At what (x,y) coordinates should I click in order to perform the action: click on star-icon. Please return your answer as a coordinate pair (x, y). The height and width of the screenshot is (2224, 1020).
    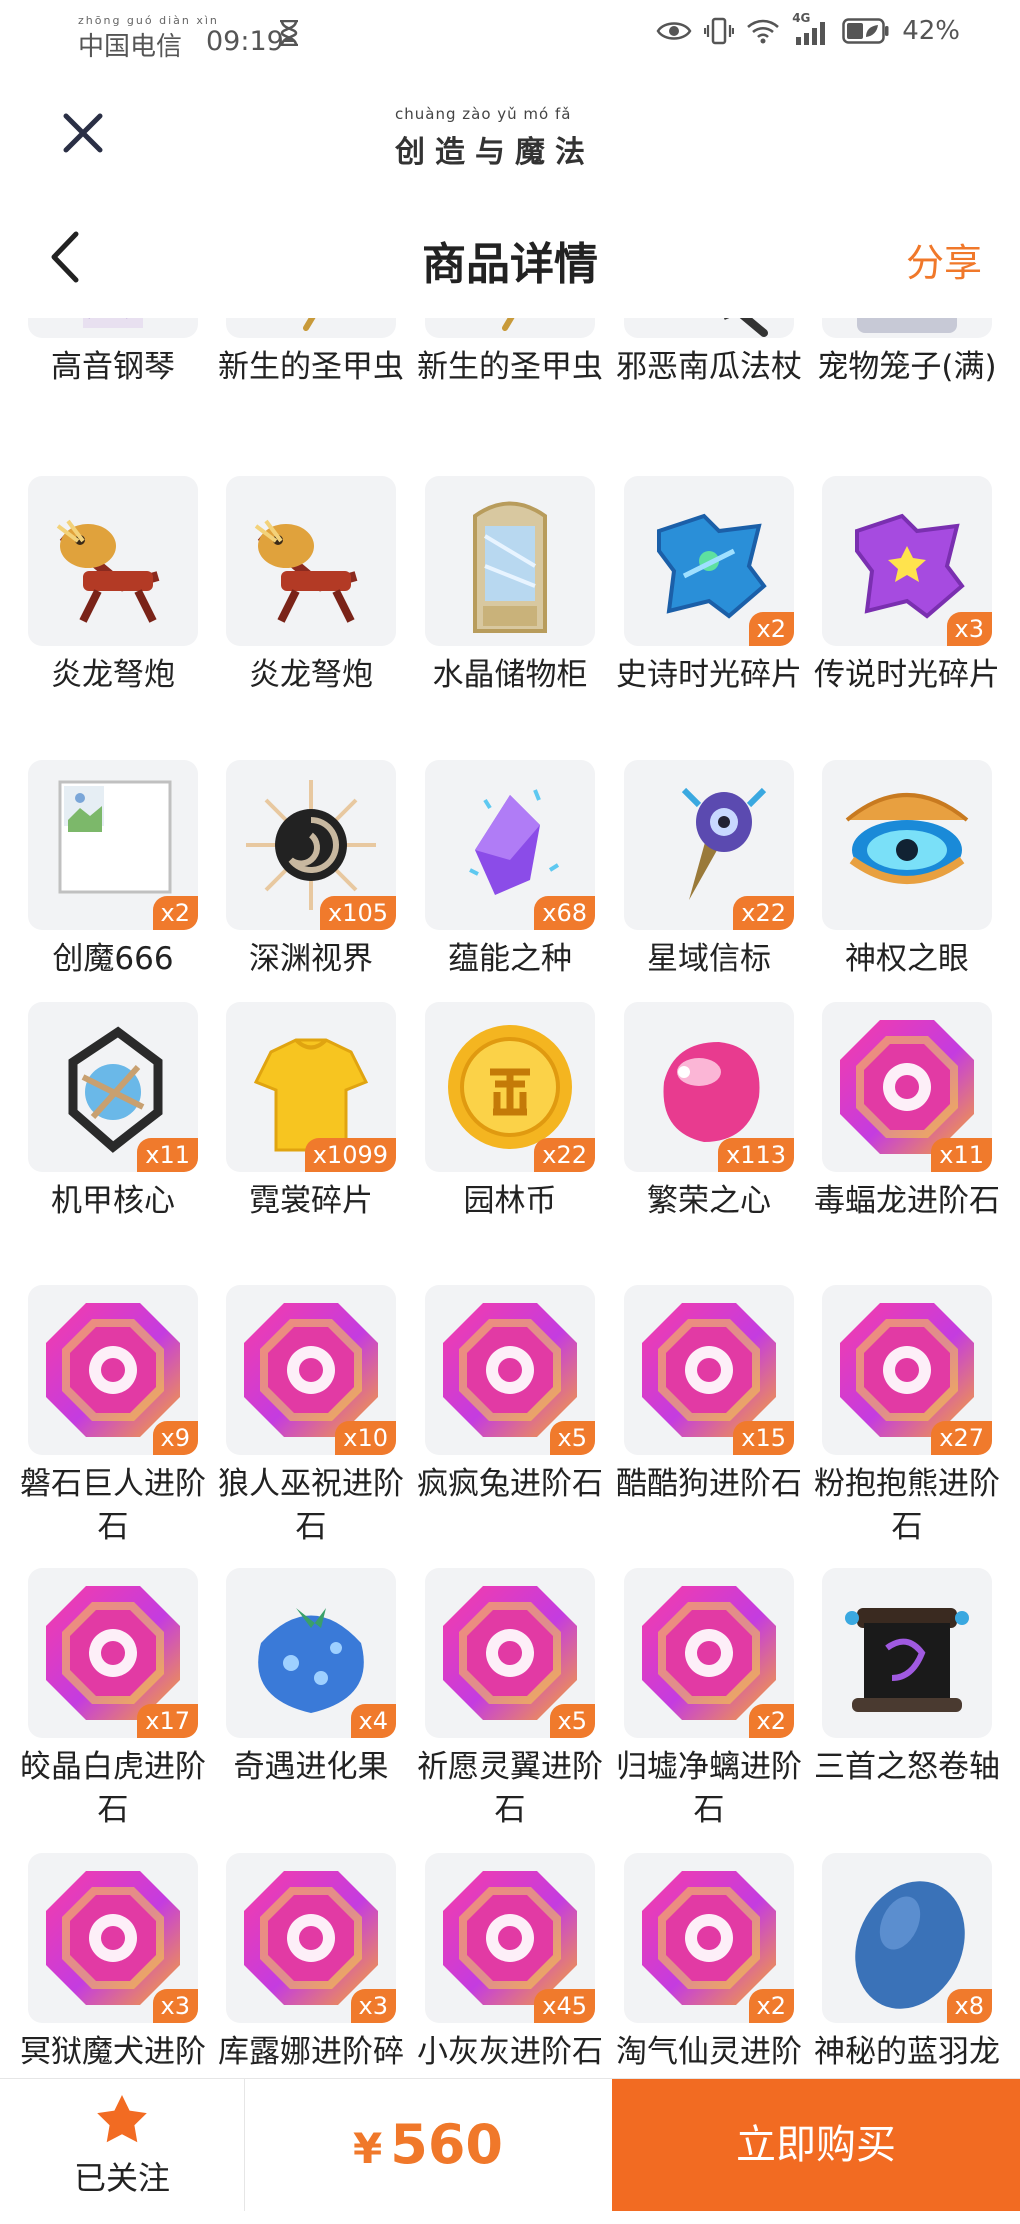
    Looking at the image, I should click on (122, 2119).